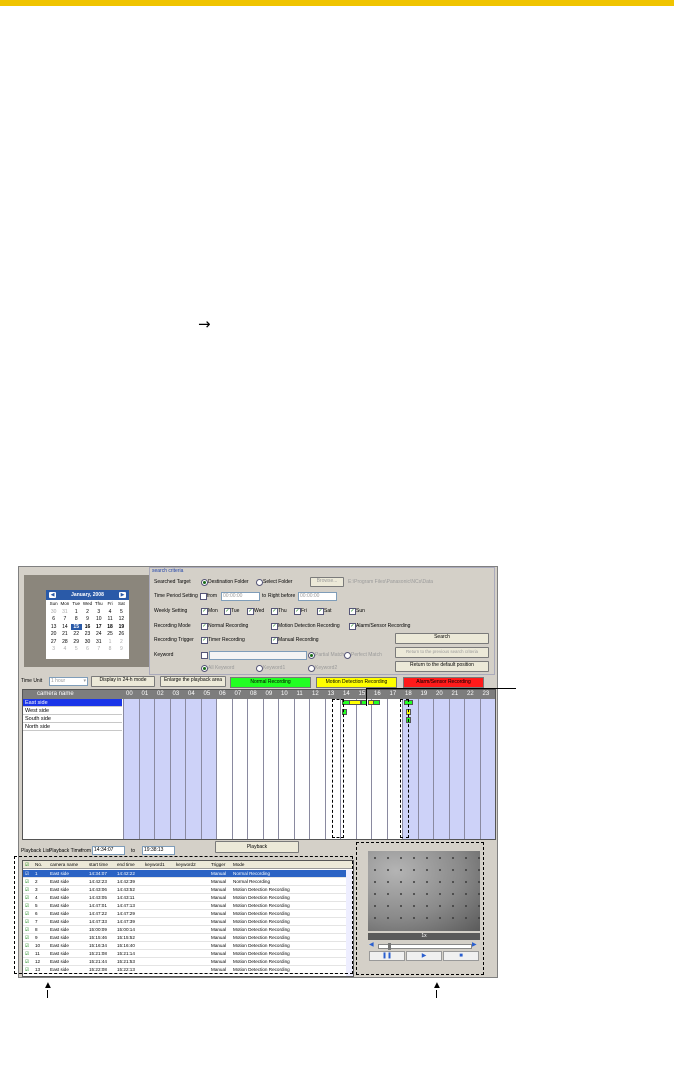 This screenshot has height=1078, width=674. What do you see at coordinates (274, 626) in the screenshot?
I see `motion-detection-checkbox: ✓` at bounding box center [274, 626].